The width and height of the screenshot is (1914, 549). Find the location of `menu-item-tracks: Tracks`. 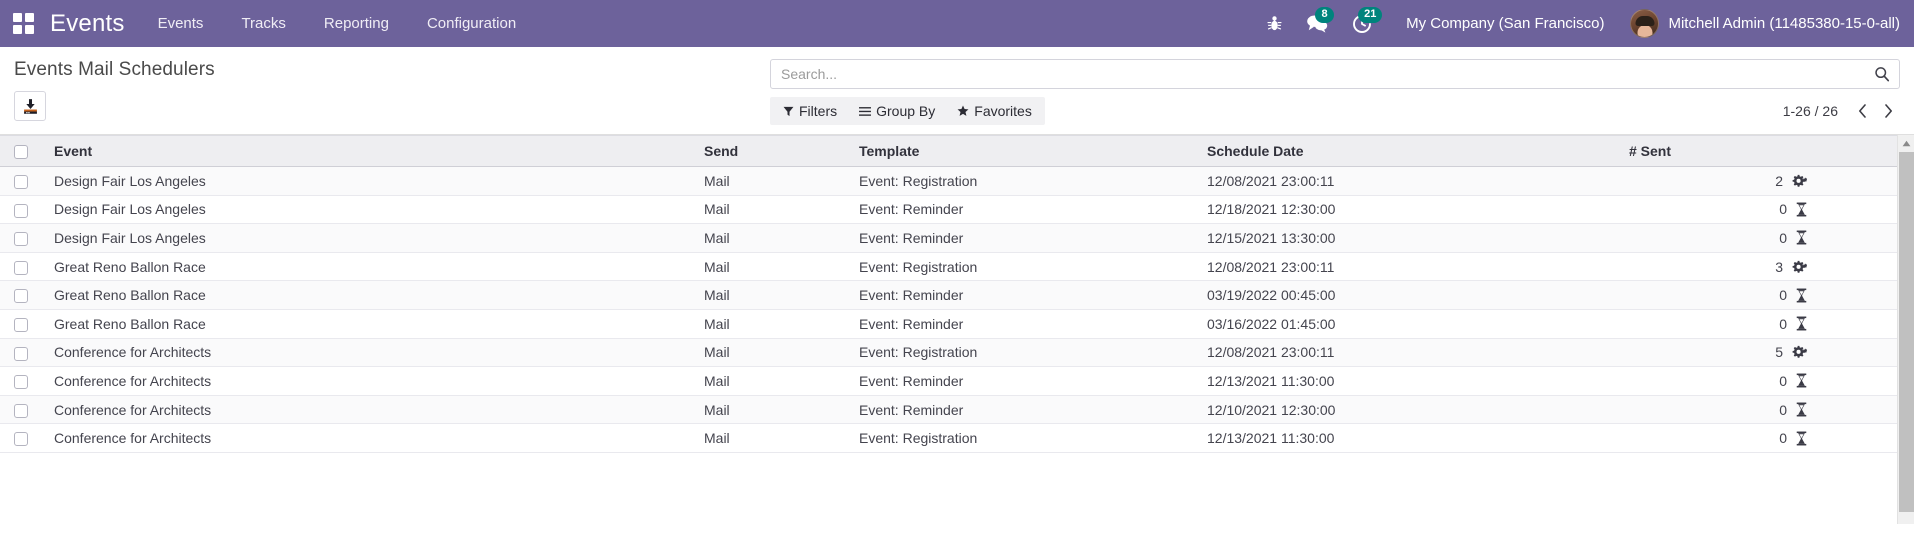

menu-item-tracks: Tracks is located at coordinates (263, 23).